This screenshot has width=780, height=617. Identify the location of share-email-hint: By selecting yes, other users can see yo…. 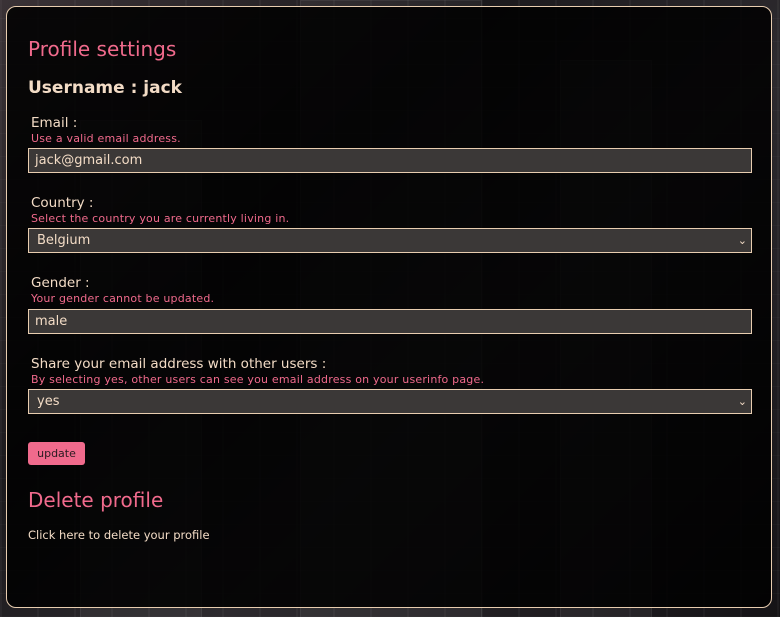
(258, 379).